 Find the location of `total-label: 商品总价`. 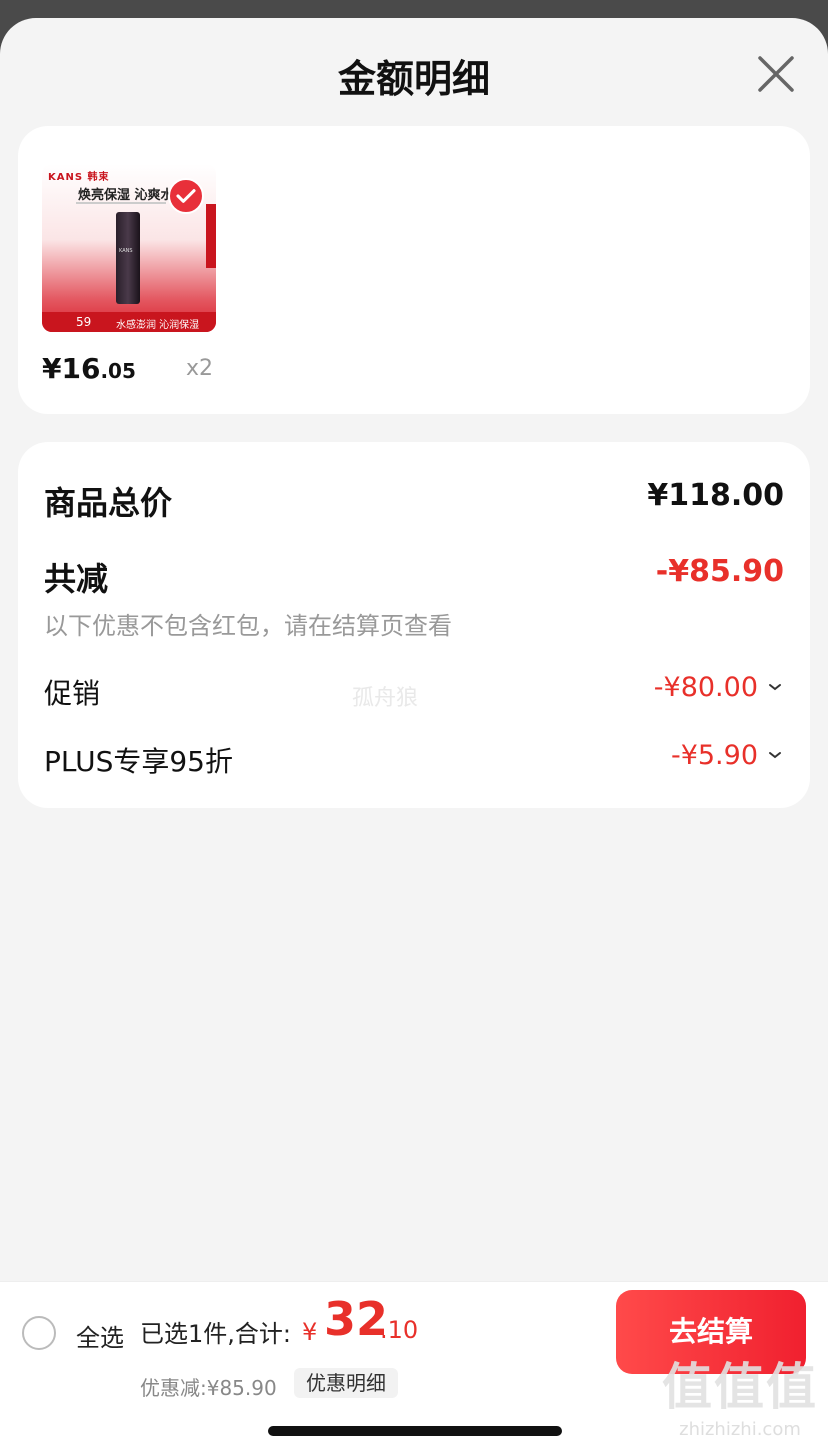

total-label: 商品总价 is located at coordinates (108, 503).